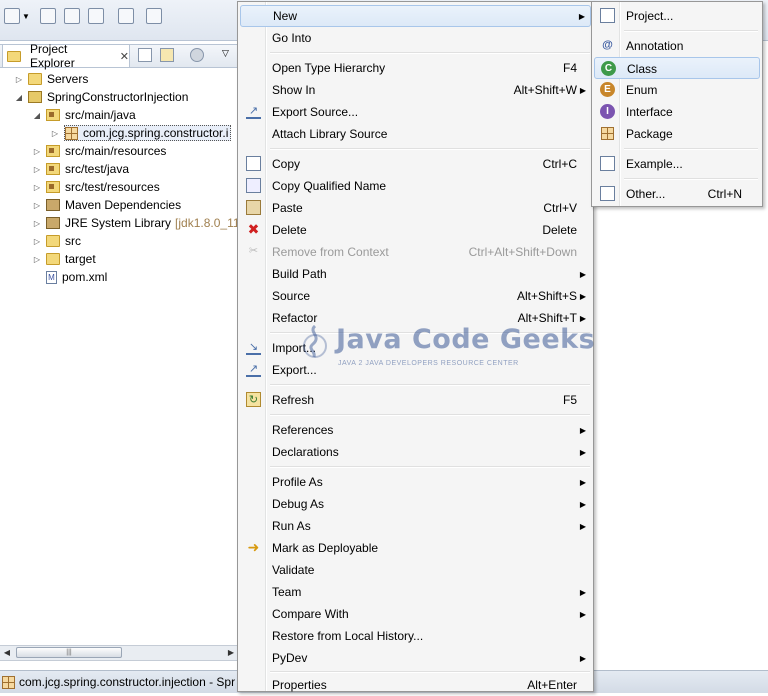  What do you see at coordinates (96, 187) in the screenshot?
I see `tree-item-src-test-resources: ▷ src/test/resources` at bounding box center [96, 187].